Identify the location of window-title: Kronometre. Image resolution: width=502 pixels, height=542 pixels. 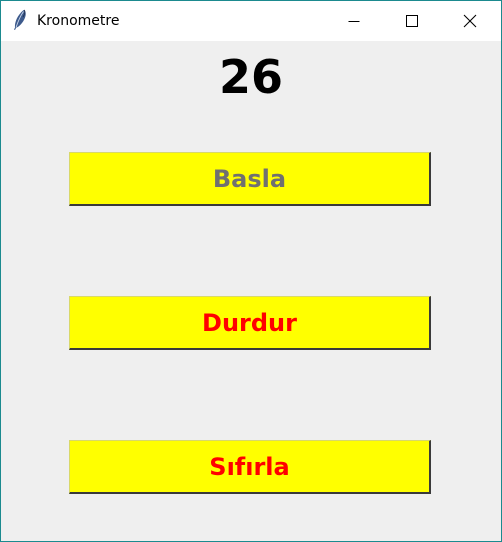
(78, 21).